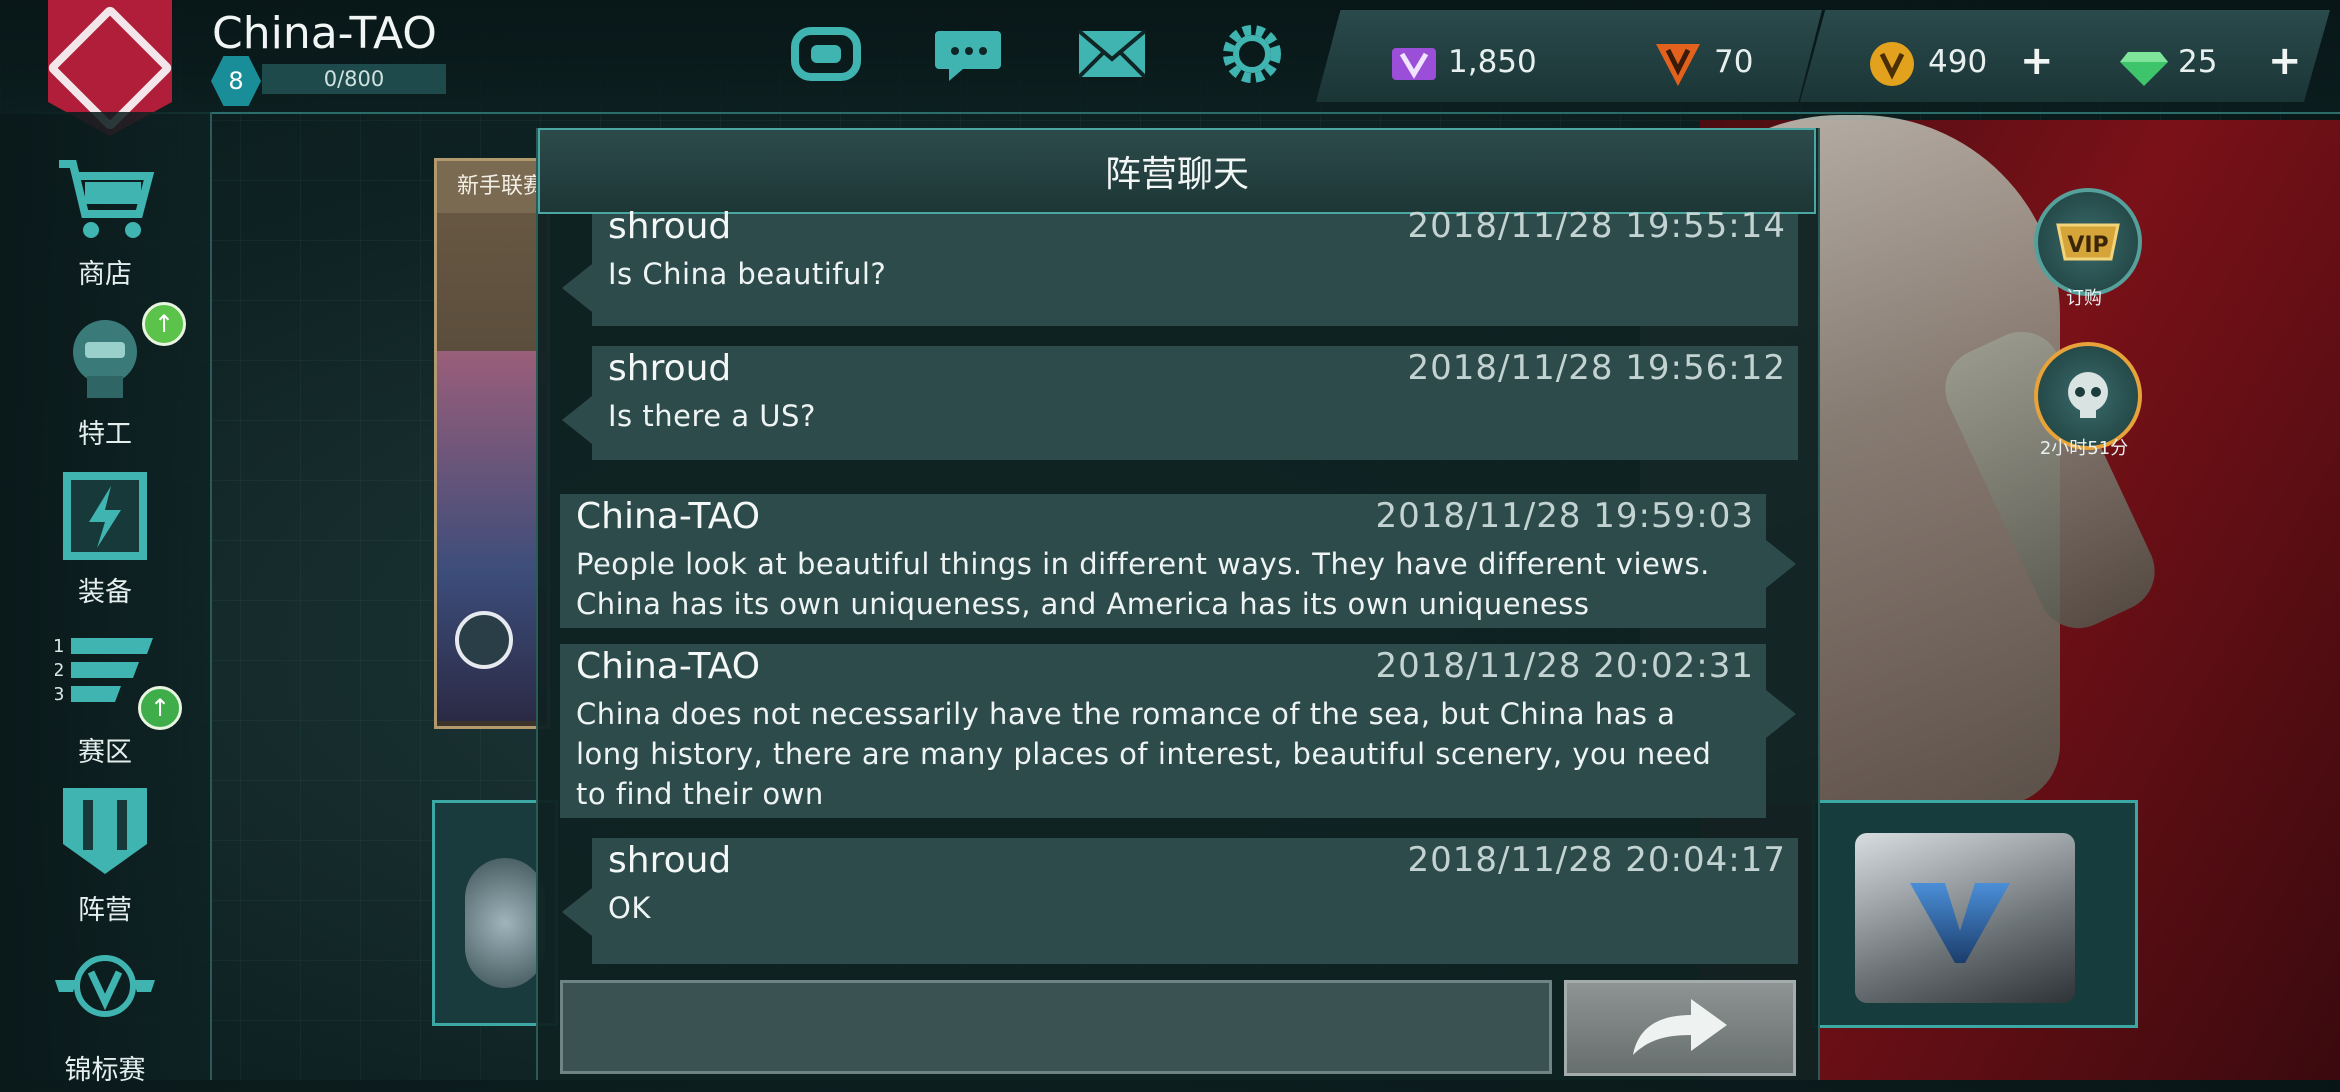 The height and width of the screenshot is (1092, 2340). I want to click on add-diamonds-button: +, so click(2285, 61).